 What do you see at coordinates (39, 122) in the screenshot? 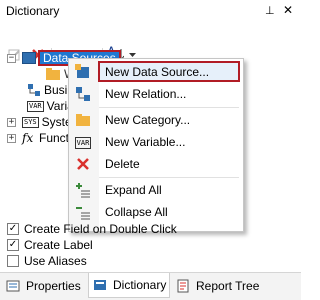
I see `tree-item-system-variables: + SYS Syste` at bounding box center [39, 122].